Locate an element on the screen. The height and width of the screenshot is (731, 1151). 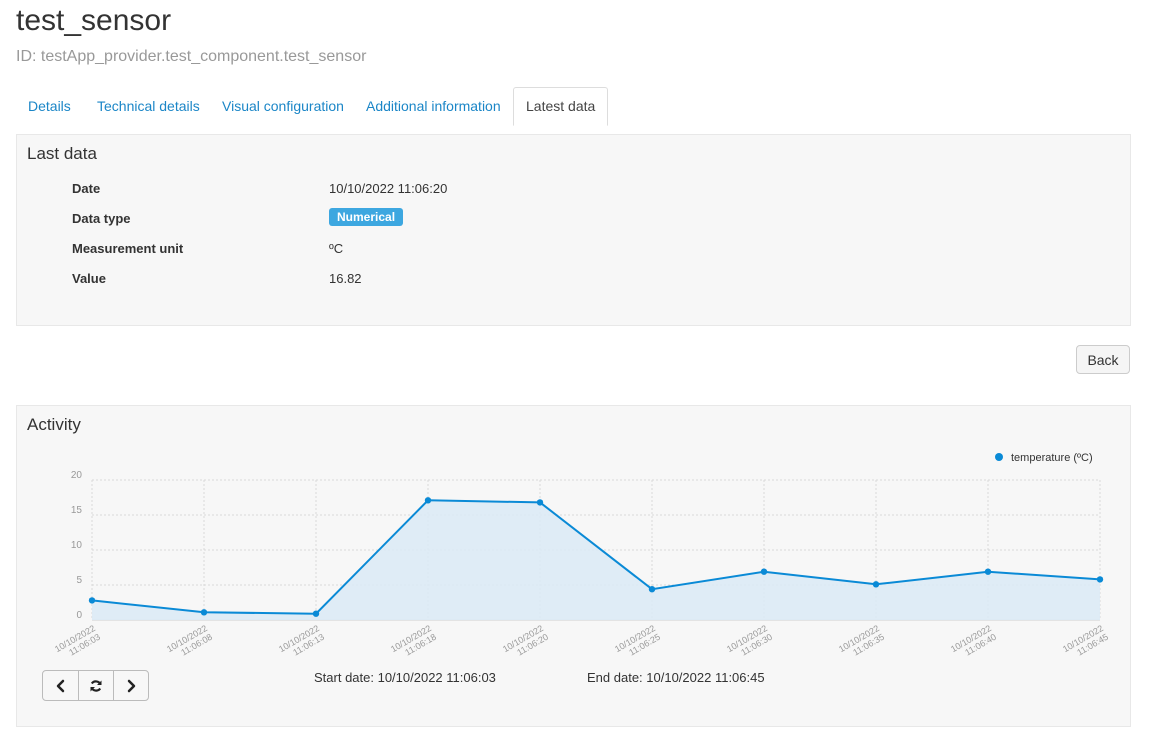
x-tick-label: 10/10/202211:06:03 is located at coordinates (77, 640).